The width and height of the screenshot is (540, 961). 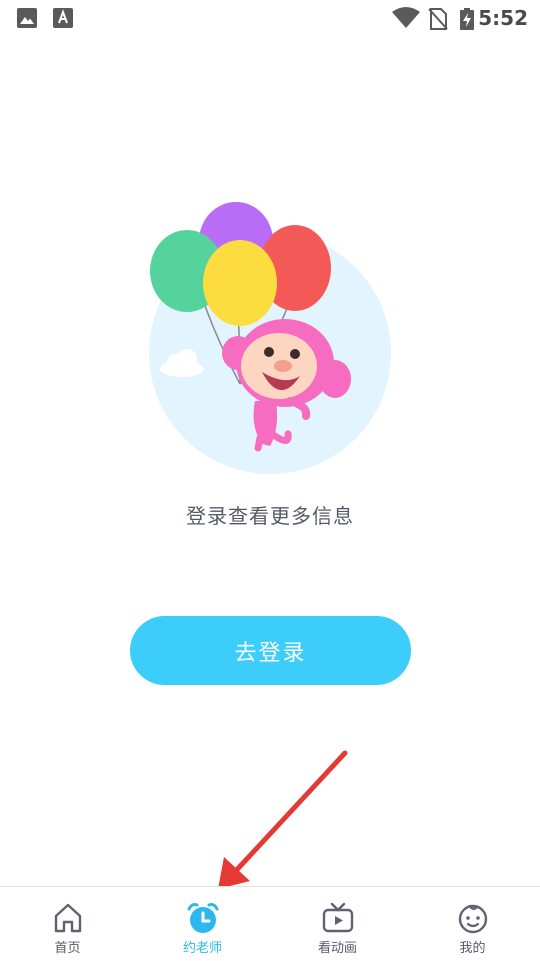 I want to click on wifi-icon, so click(x=406, y=17).